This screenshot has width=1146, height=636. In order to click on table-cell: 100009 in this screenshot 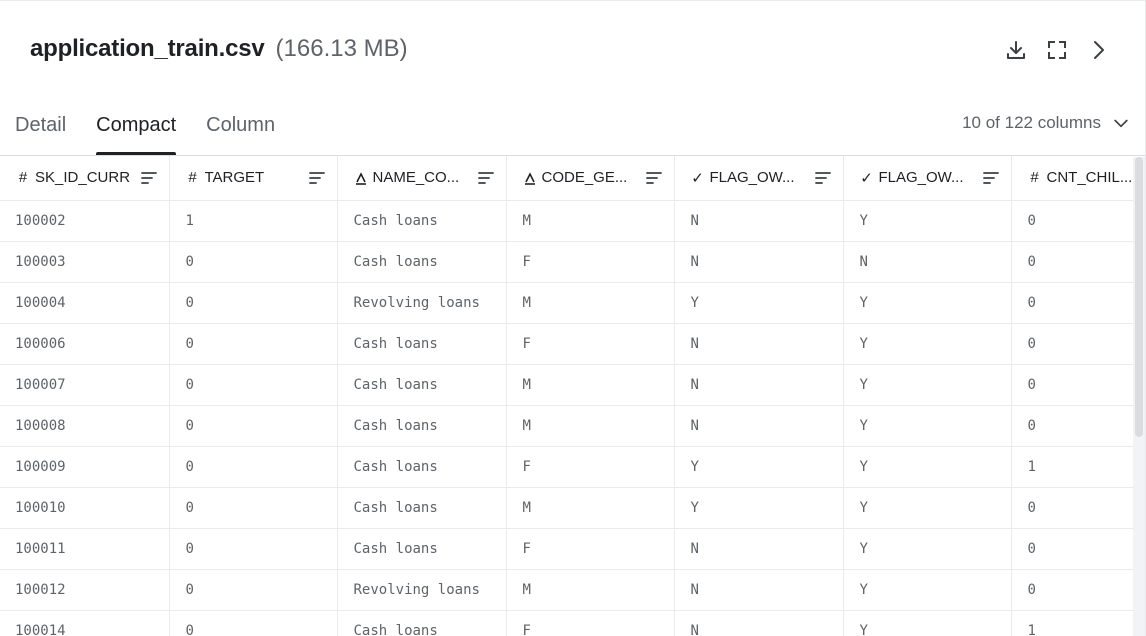, I will do `click(85, 467)`.